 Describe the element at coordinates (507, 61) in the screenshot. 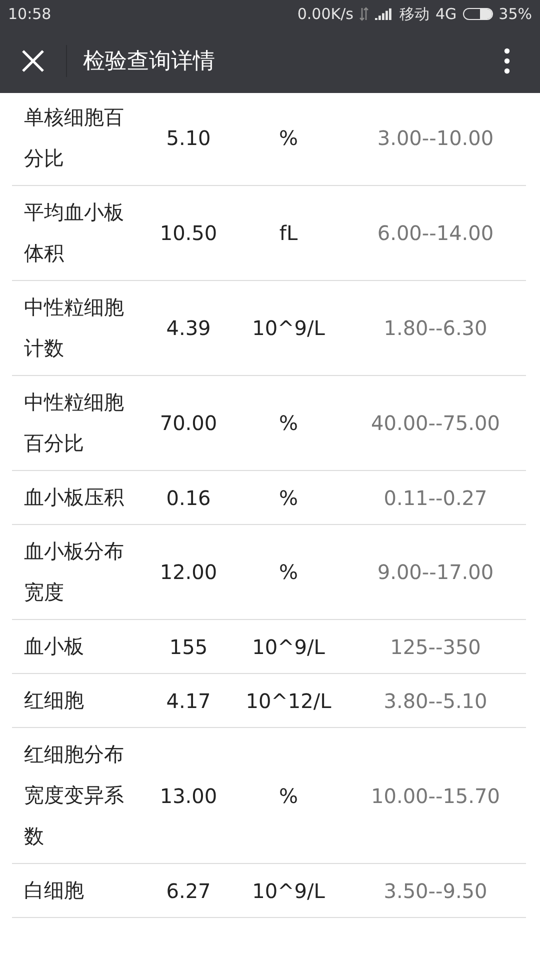

I see `more-icon` at that location.